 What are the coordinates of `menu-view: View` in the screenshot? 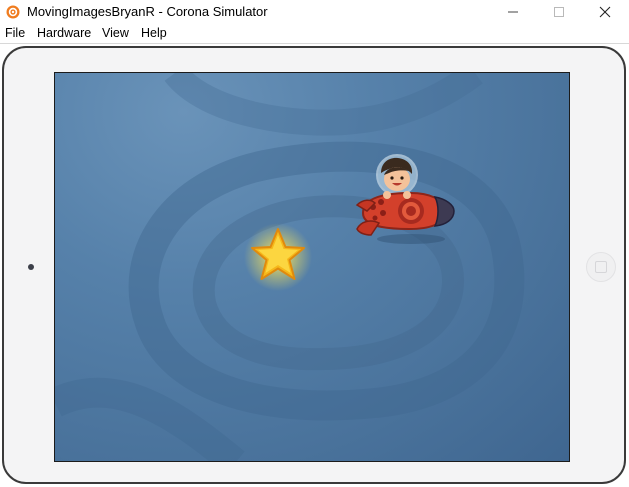 It's located at (115, 33).